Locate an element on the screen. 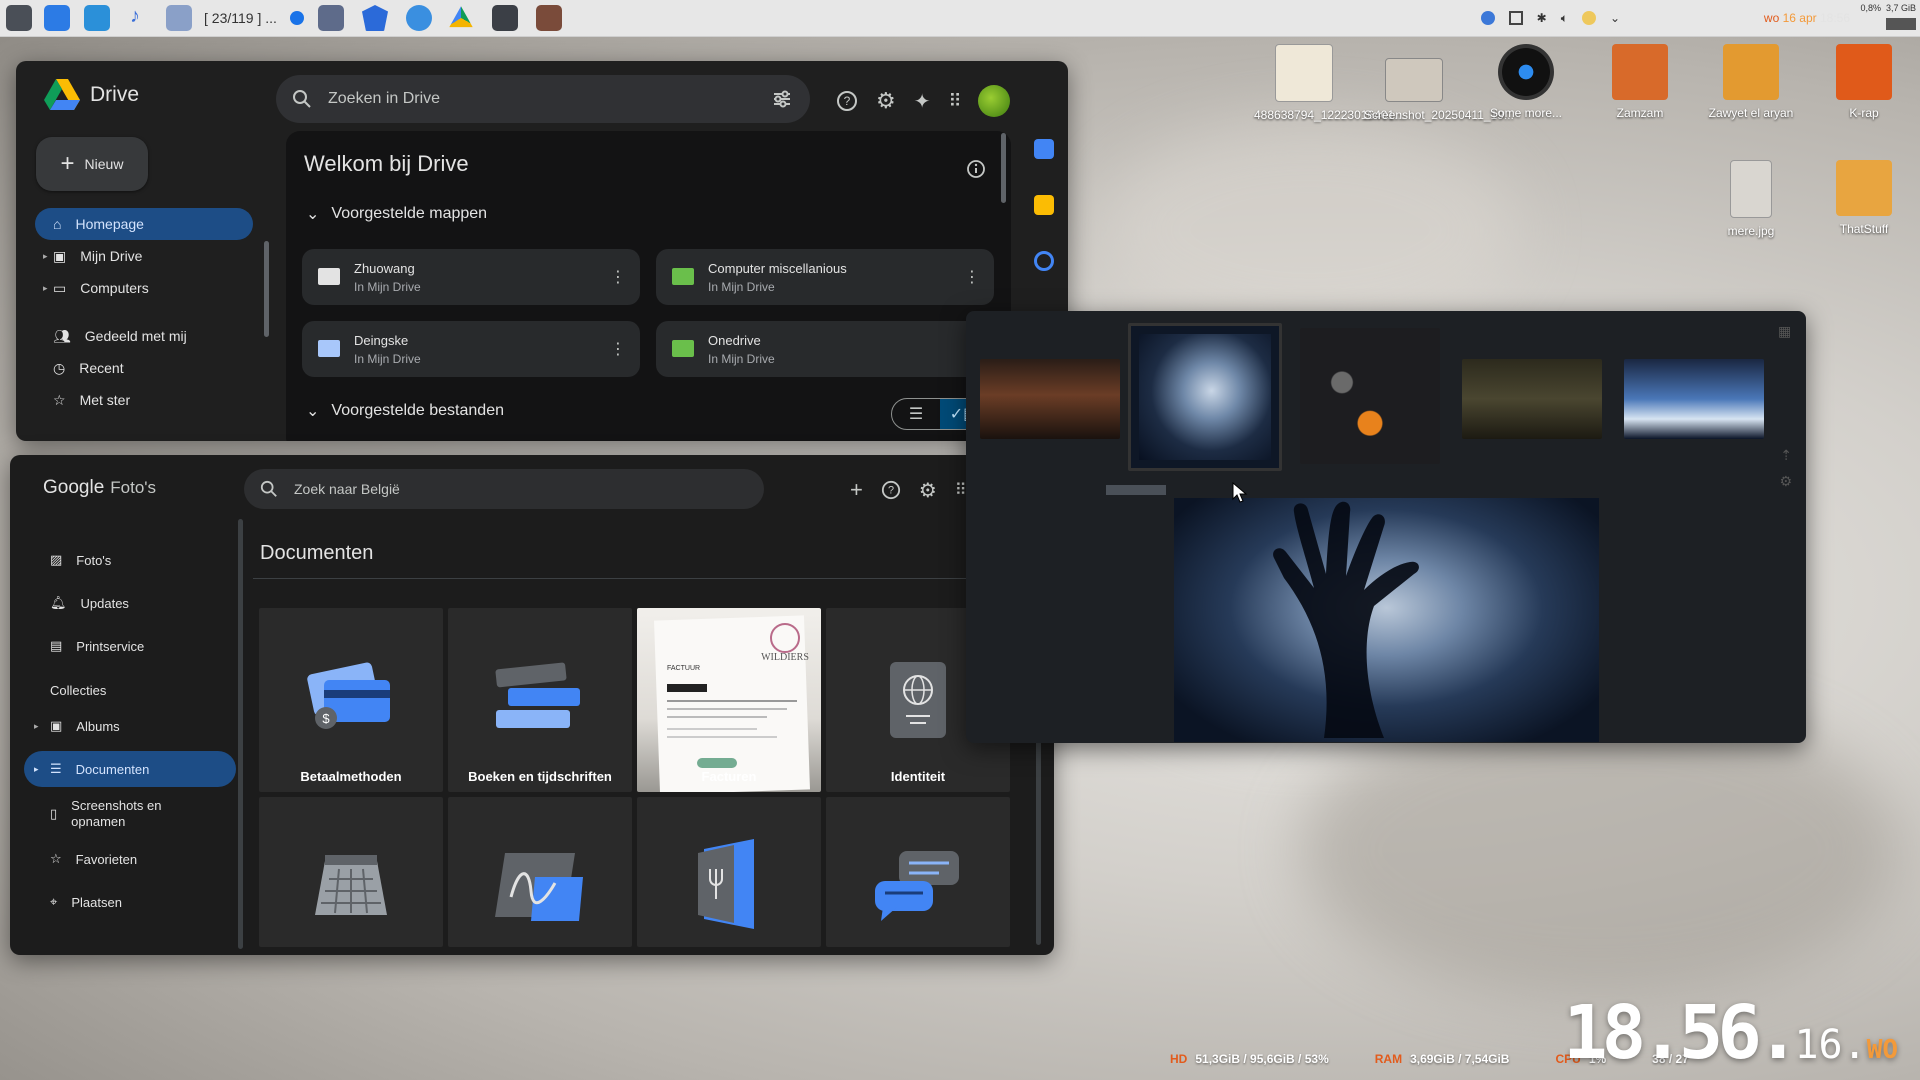  forest-figure-thumb is located at coordinates (1532, 399).